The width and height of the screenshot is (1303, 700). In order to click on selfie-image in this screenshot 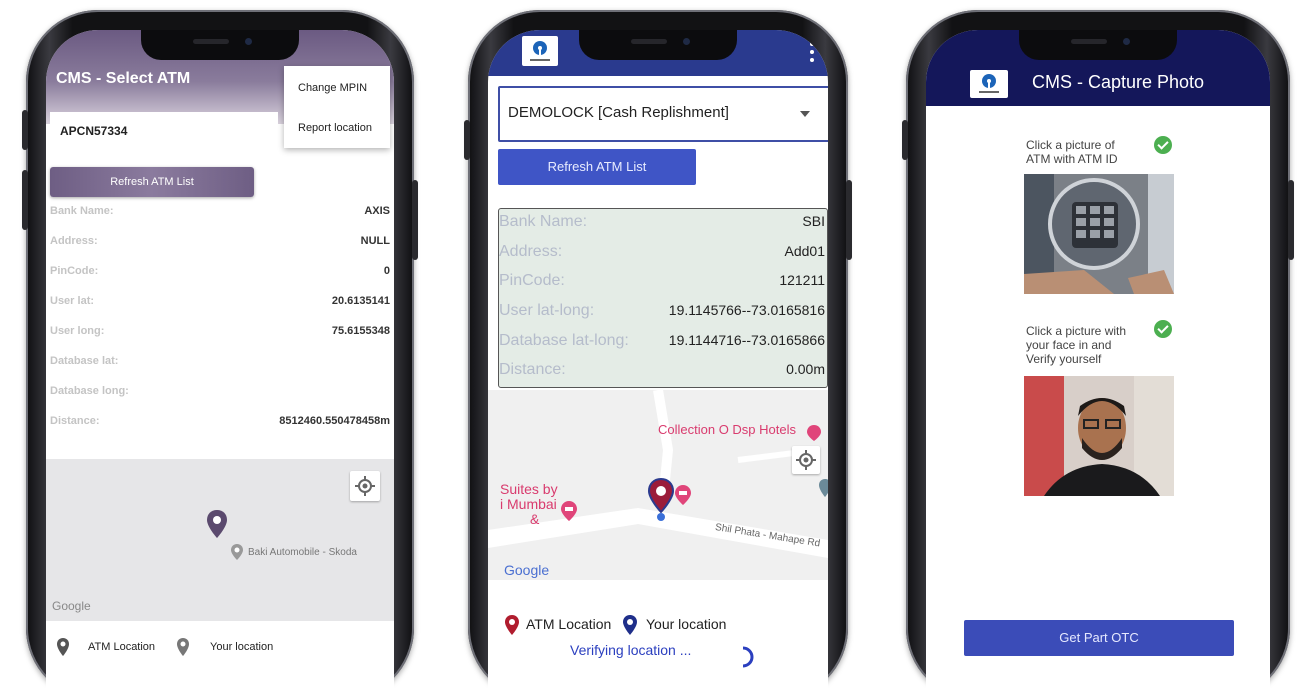, I will do `click(1099, 436)`.